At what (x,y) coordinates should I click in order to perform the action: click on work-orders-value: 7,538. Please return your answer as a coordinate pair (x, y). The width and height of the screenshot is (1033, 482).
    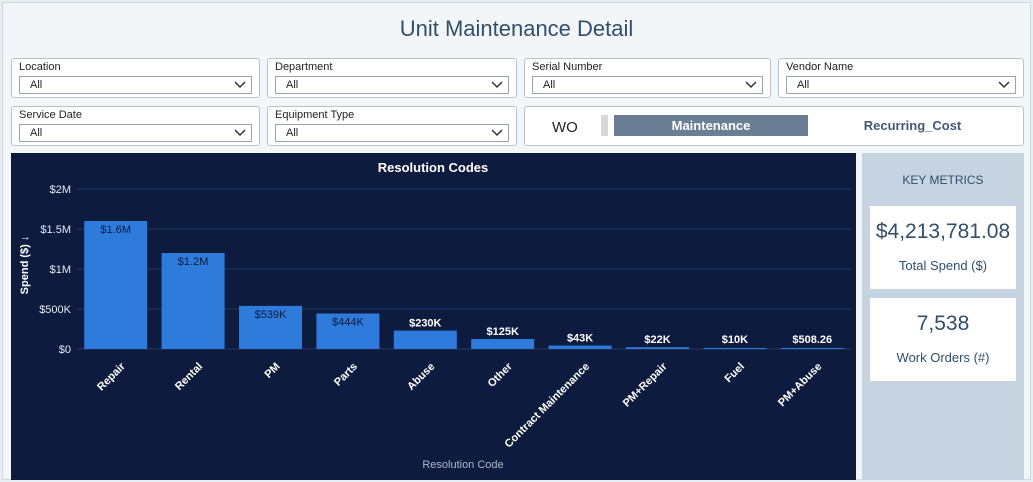
    Looking at the image, I should click on (943, 323).